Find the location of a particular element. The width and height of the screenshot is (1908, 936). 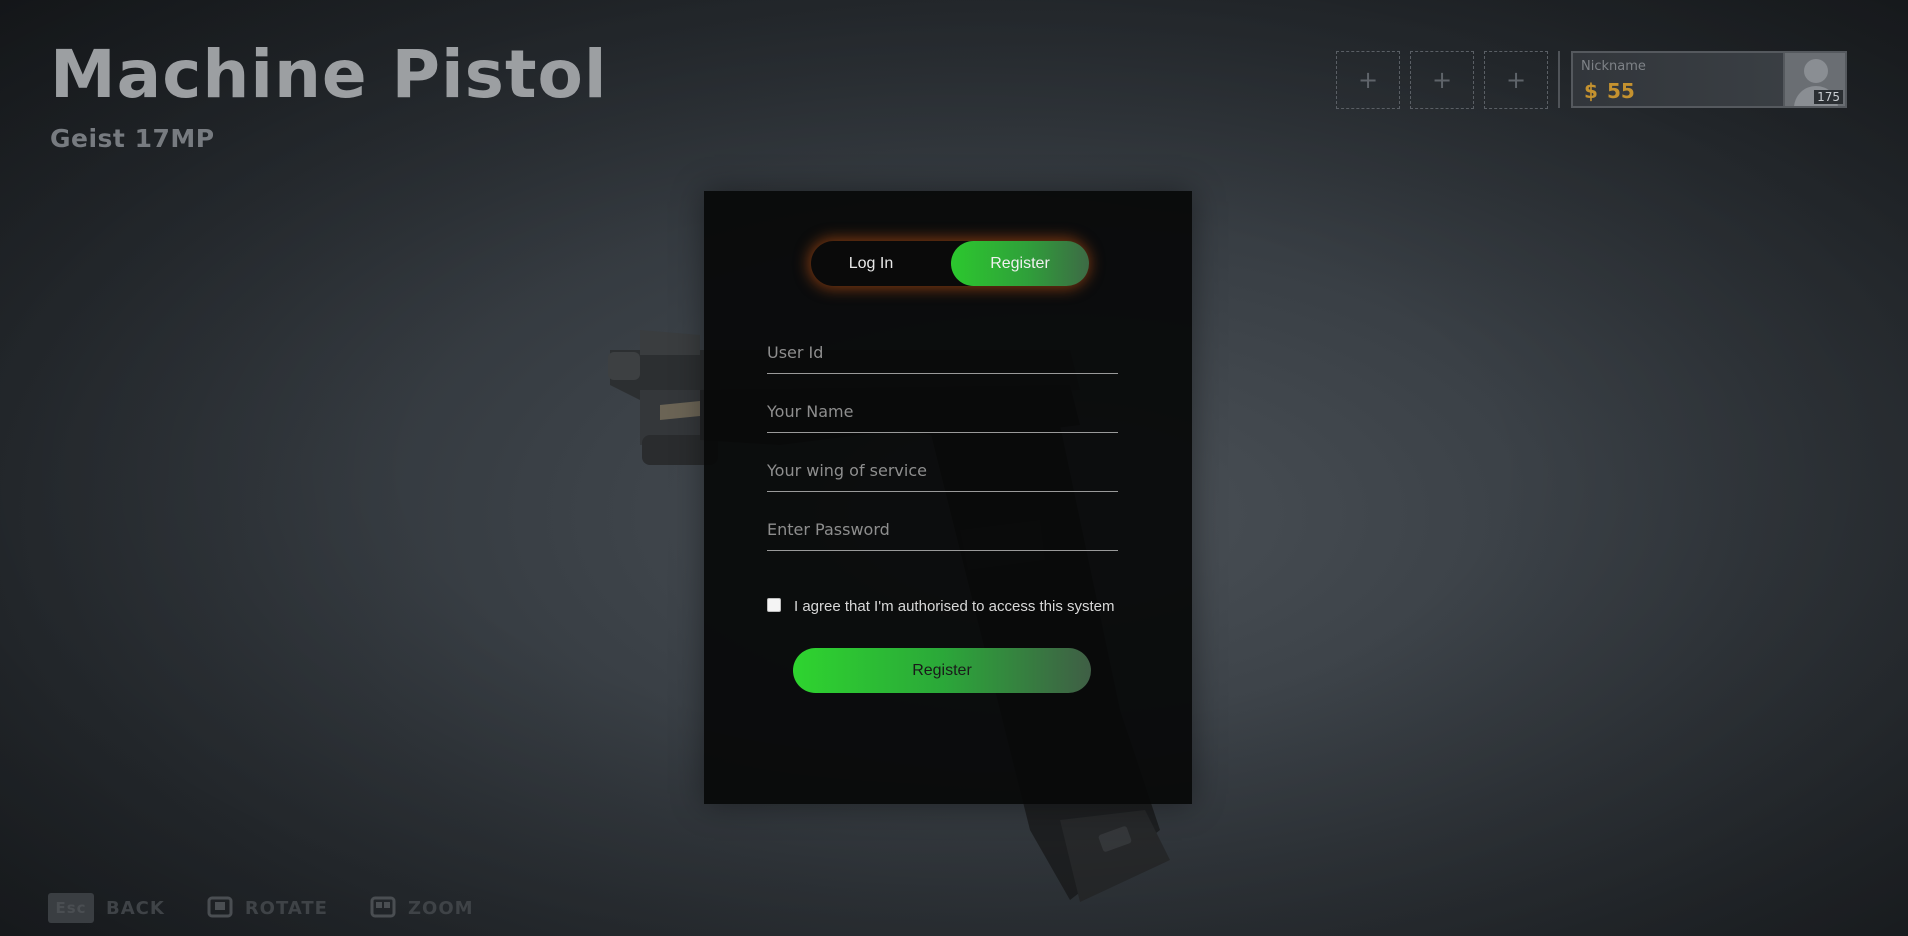

empty-slot-3: + is located at coordinates (1516, 80).